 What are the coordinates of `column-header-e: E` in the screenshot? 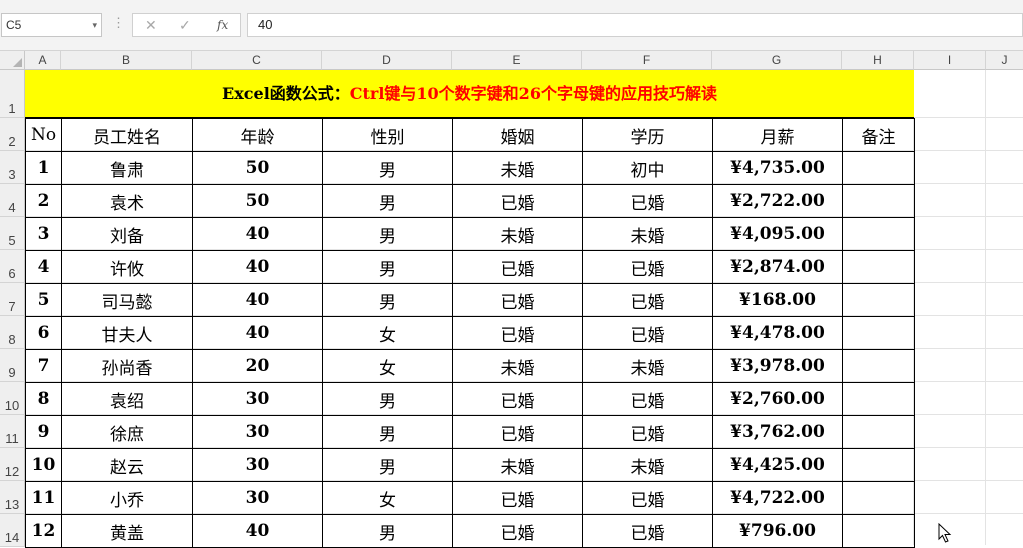 It's located at (517, 60).